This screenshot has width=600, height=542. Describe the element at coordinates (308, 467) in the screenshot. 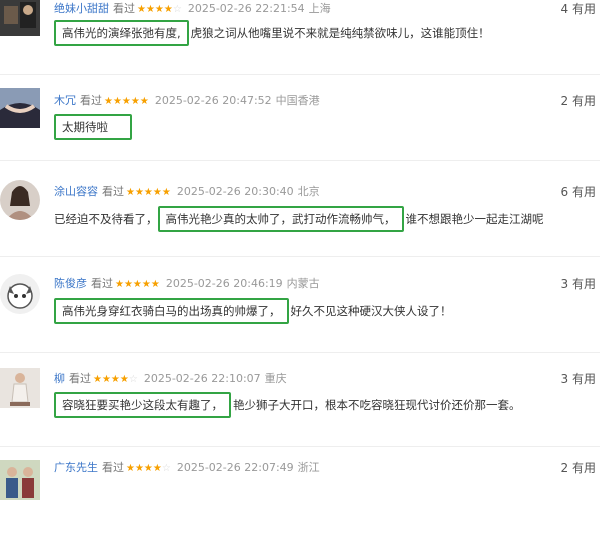

I see `comment-location: 浙江` at that location.